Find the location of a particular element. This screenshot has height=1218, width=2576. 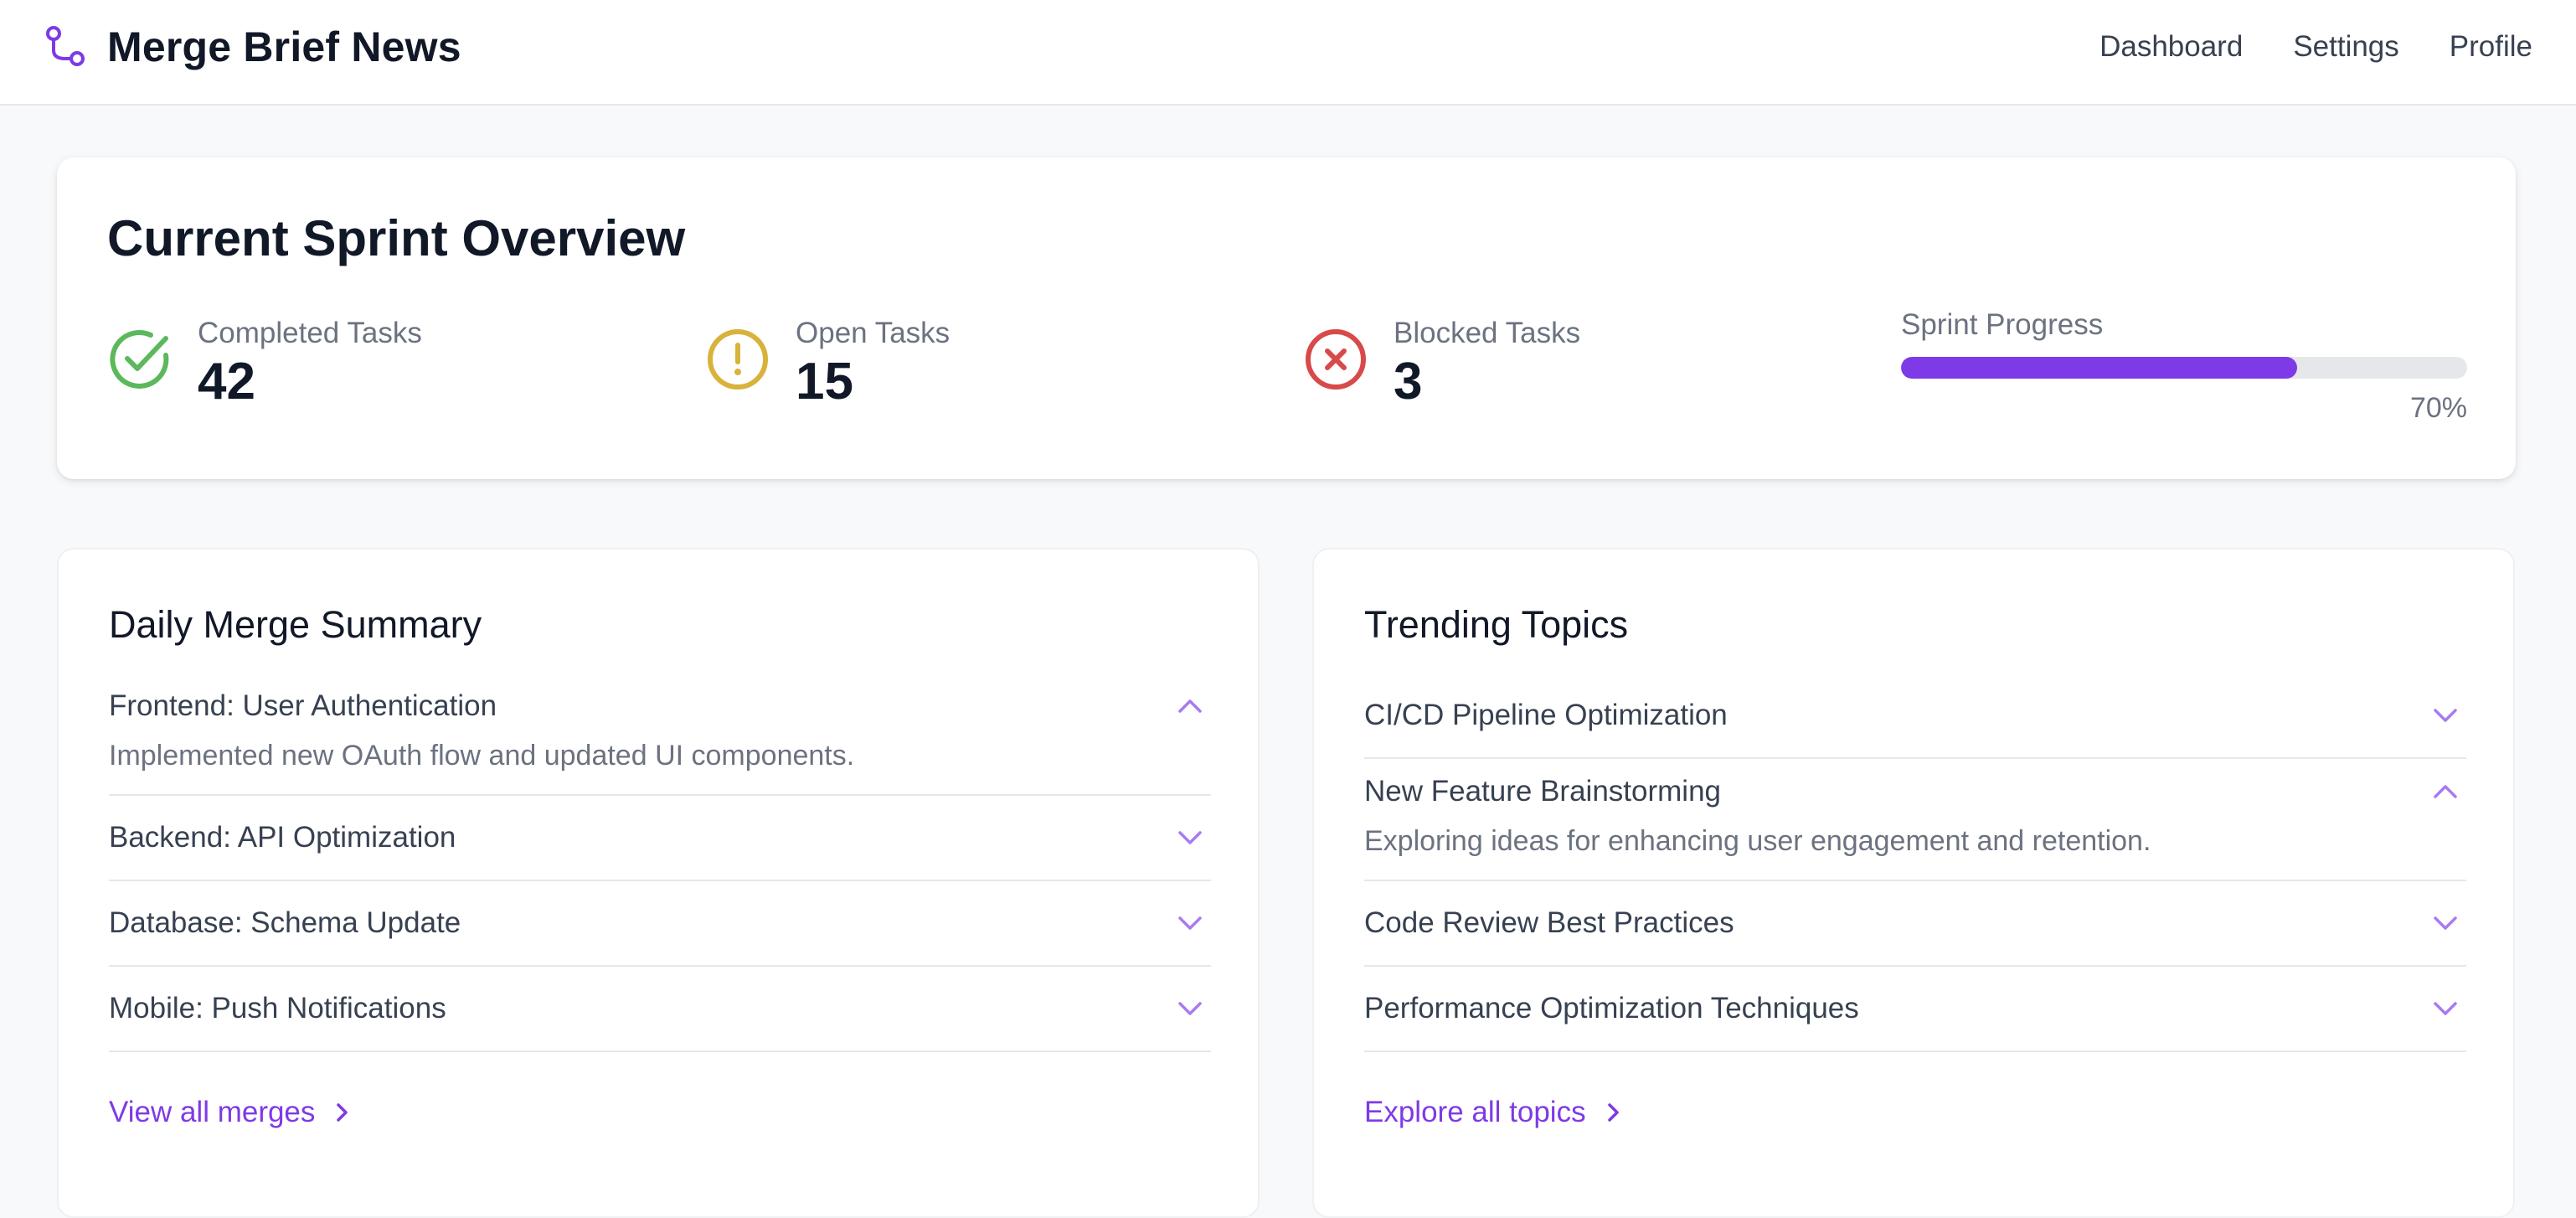

accordion-item: Backend: API Optimization is located at coordinates (660, 838).